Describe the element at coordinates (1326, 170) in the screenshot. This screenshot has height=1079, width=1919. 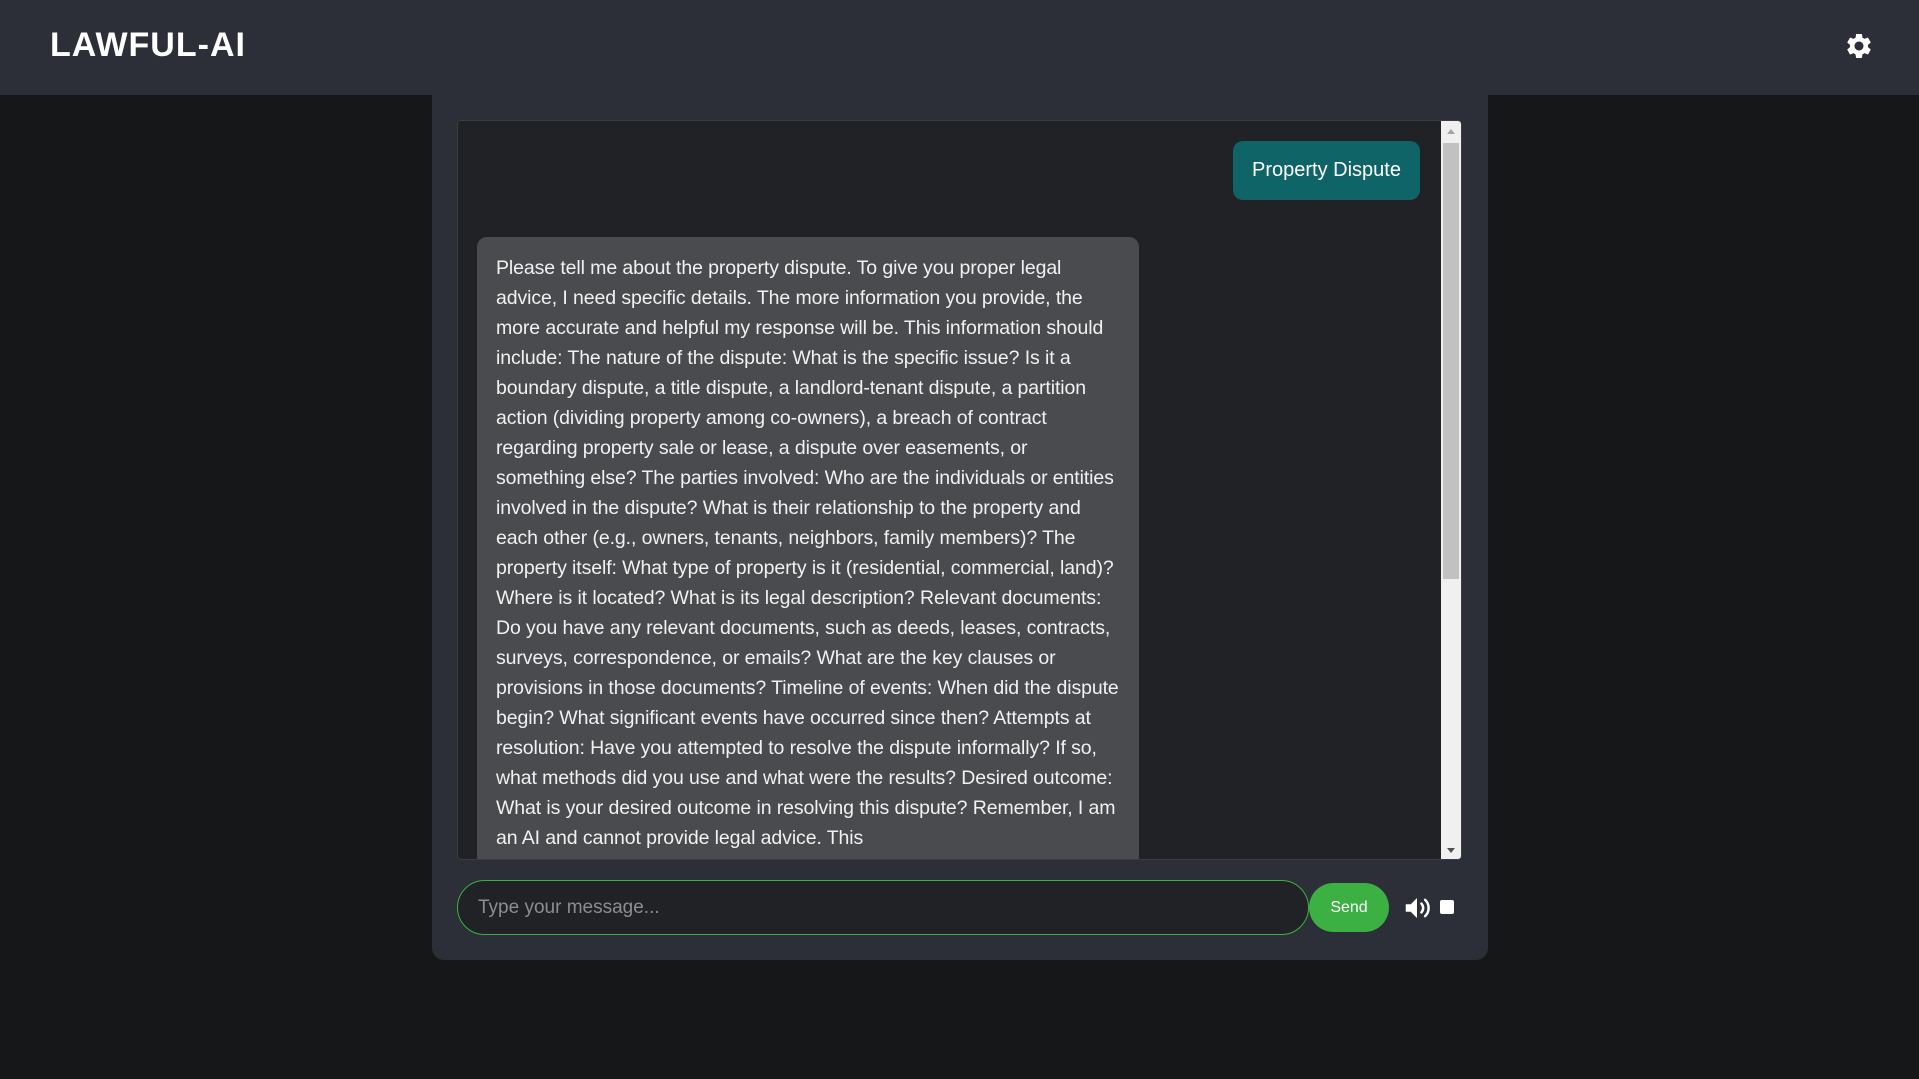
I see `user-message-bubble: Property Dispute` at that location.